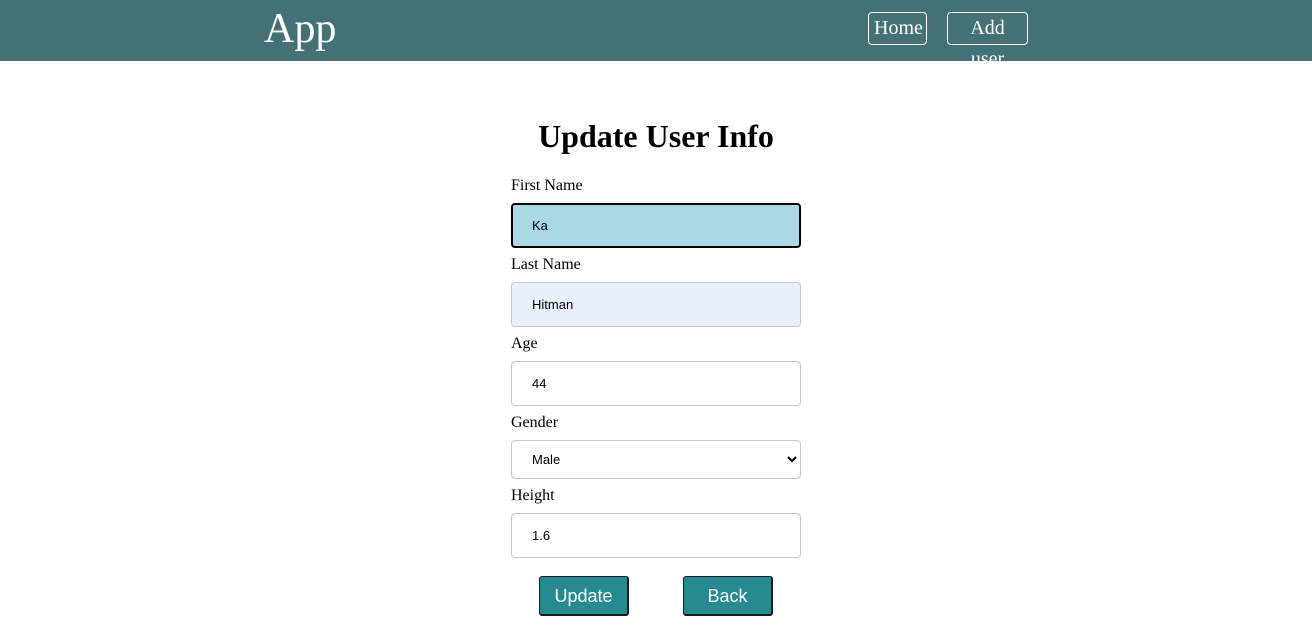  I want to click on last-name-label: Last Name, so click(546, 264).